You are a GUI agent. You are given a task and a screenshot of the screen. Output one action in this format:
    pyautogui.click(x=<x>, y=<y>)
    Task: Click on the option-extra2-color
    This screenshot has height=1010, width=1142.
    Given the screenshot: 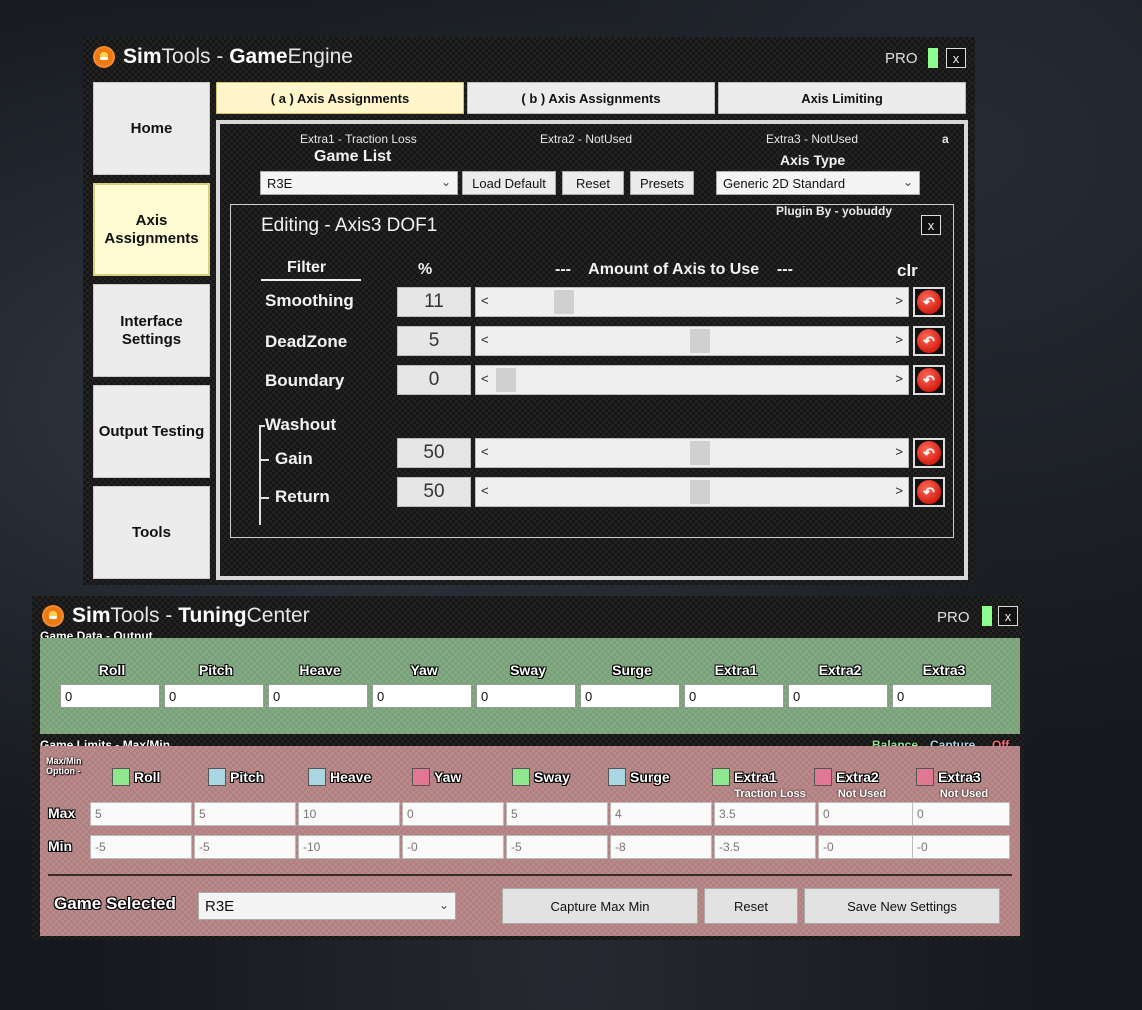 What is the action you would take?
    pyautogui.click(x=823, y=777)
    